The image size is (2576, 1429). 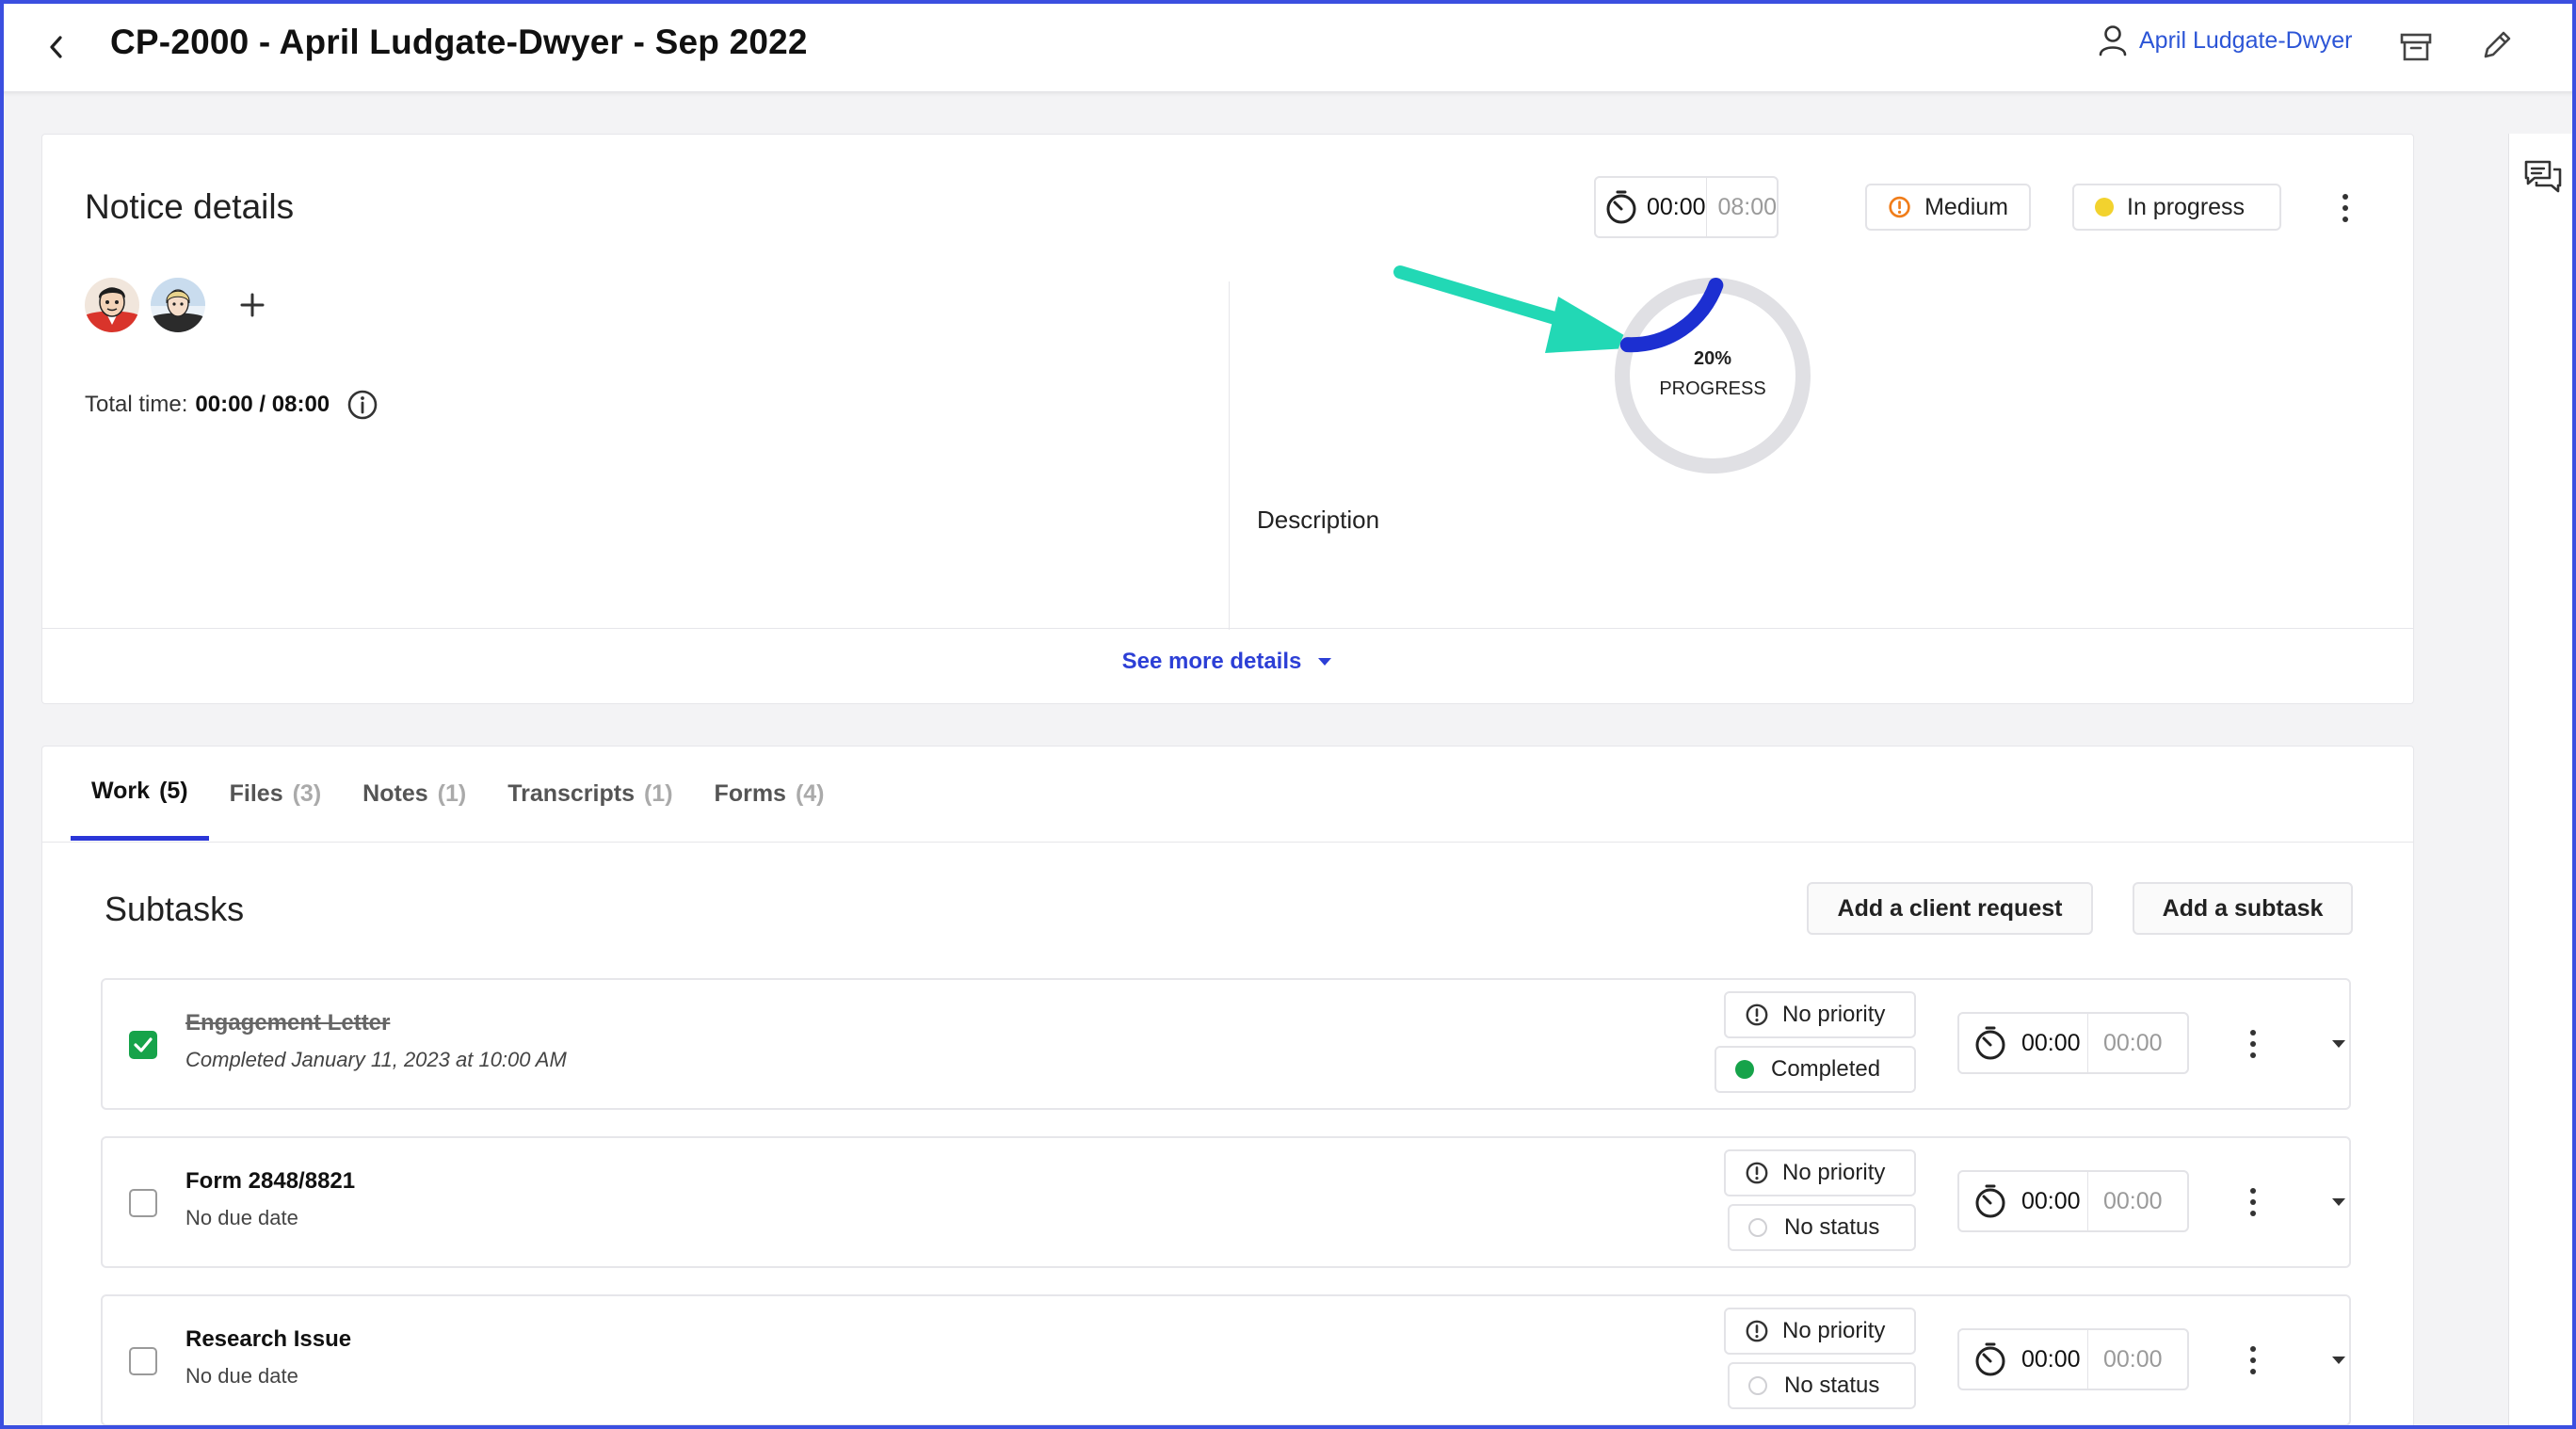 I want to click on add-client-request-button: Add a client request, so click(x=1950, y=908).